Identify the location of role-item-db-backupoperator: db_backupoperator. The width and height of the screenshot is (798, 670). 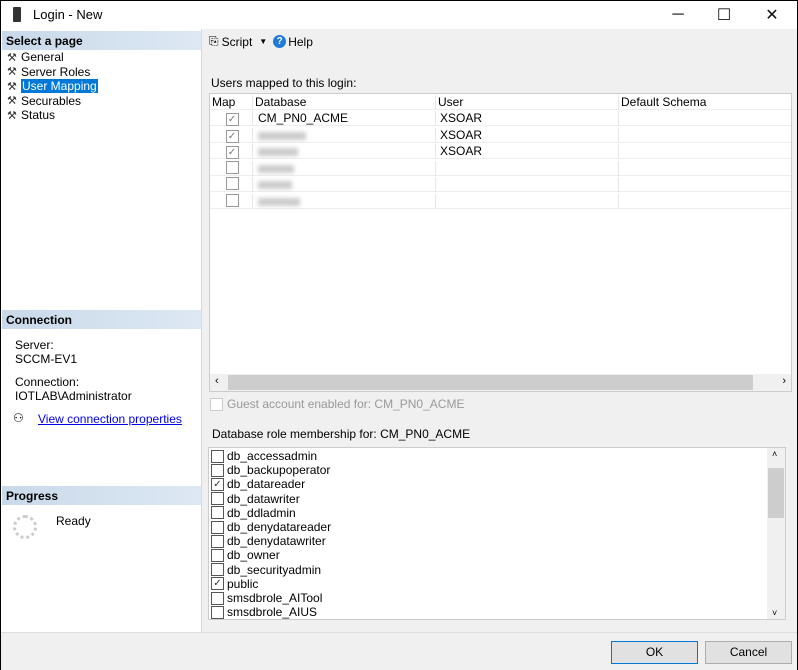
(270, 470).